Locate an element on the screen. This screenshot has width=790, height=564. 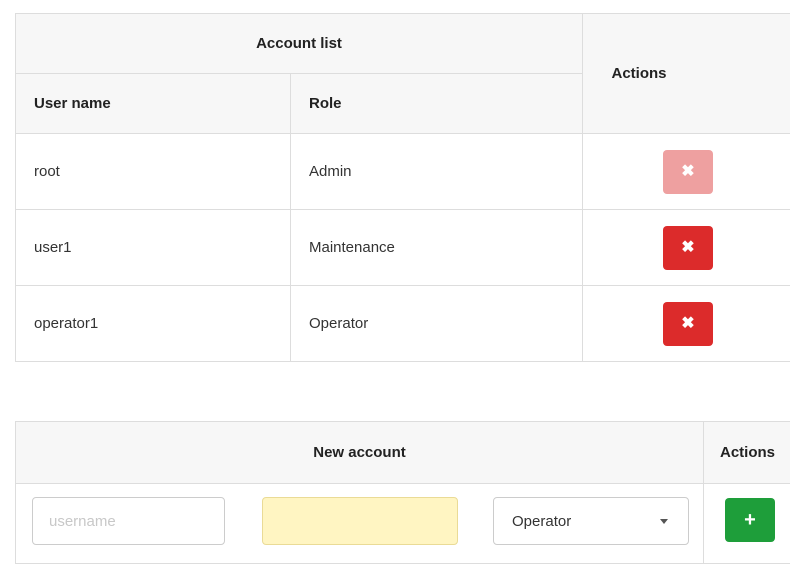
column-header-role: Role is located at coordinates (437, 104).